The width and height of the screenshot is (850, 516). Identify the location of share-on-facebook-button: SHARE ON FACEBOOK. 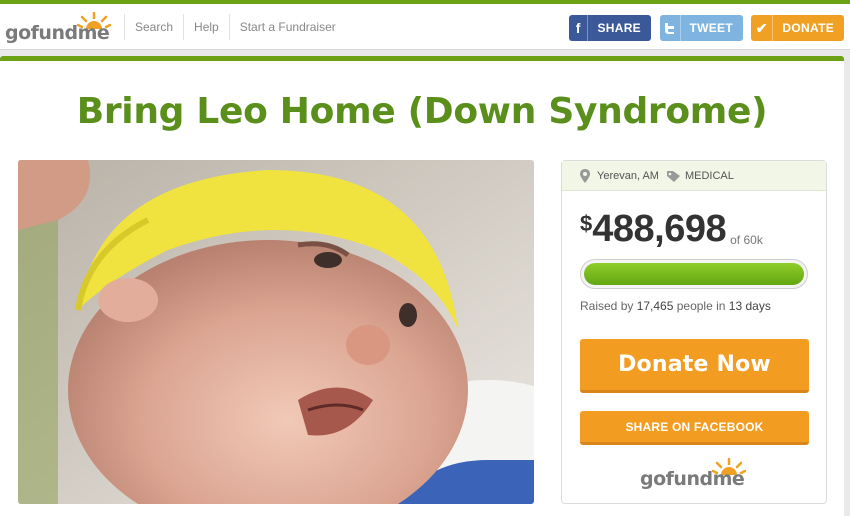
(694, 428).